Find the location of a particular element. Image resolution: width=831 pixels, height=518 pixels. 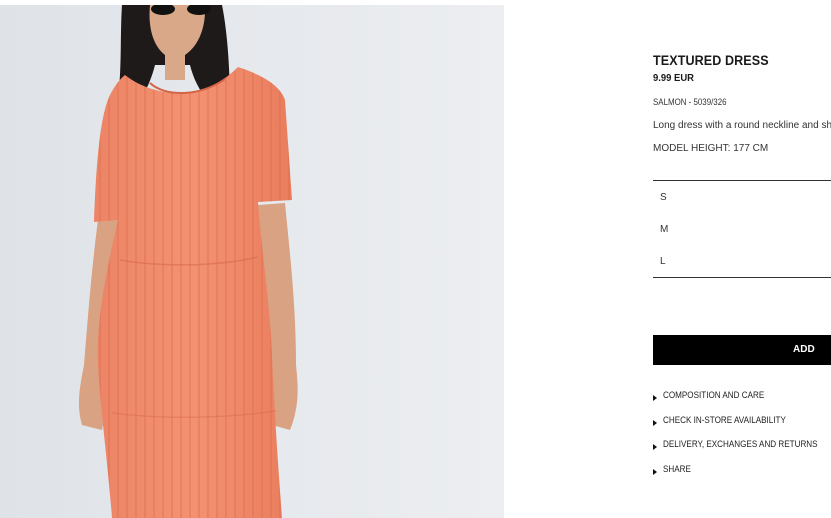

size-selector: S M L is located at coordinates (742, 229).